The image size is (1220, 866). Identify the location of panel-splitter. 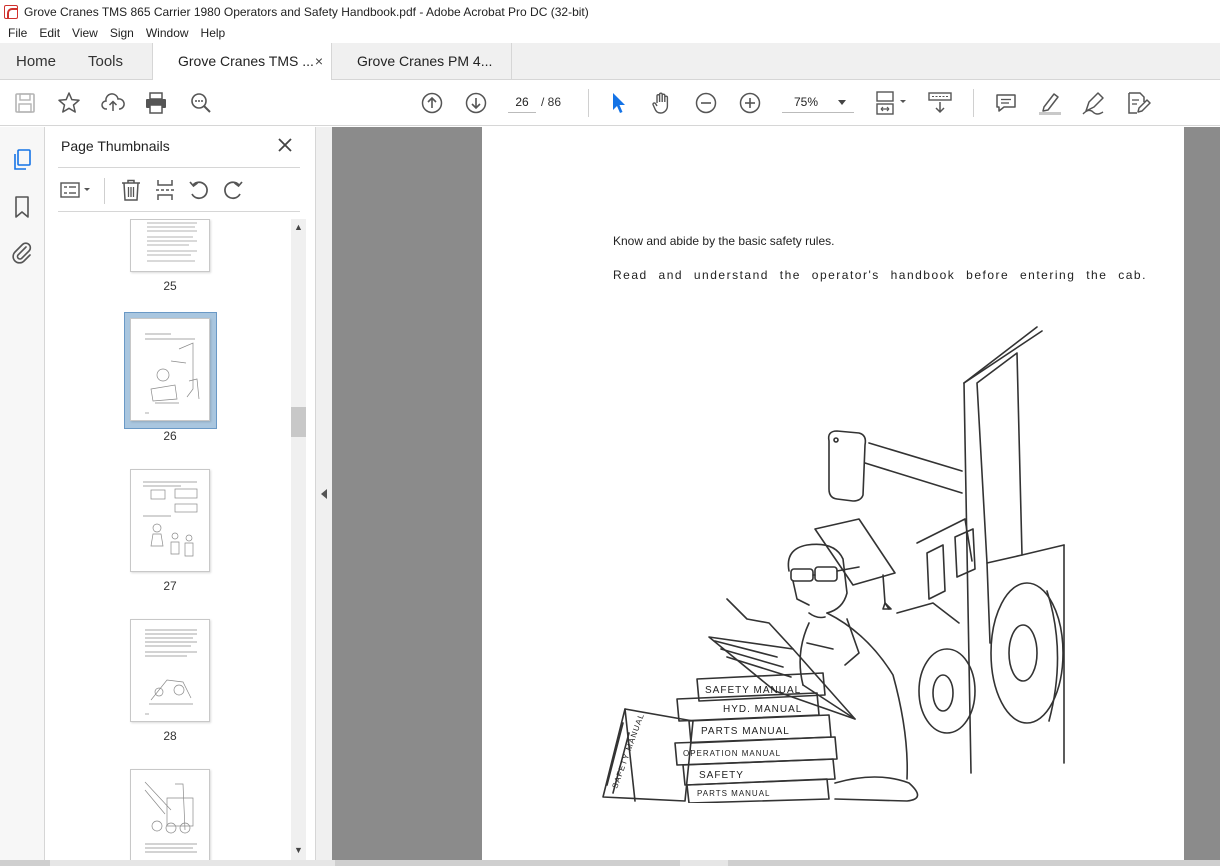
(323, 493).